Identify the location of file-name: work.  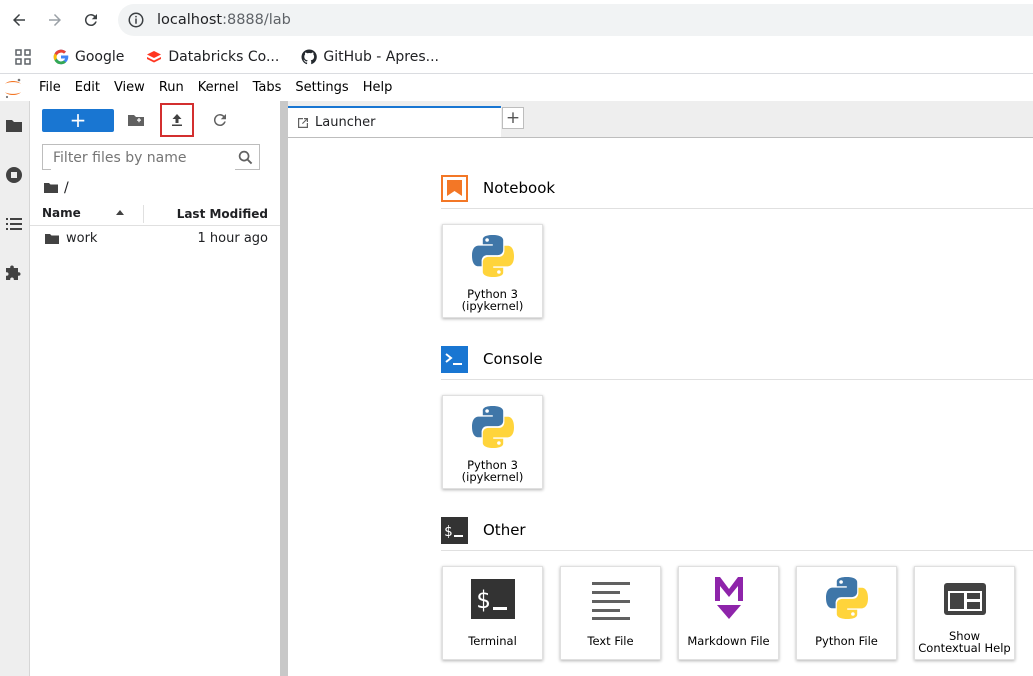
(82, 238).